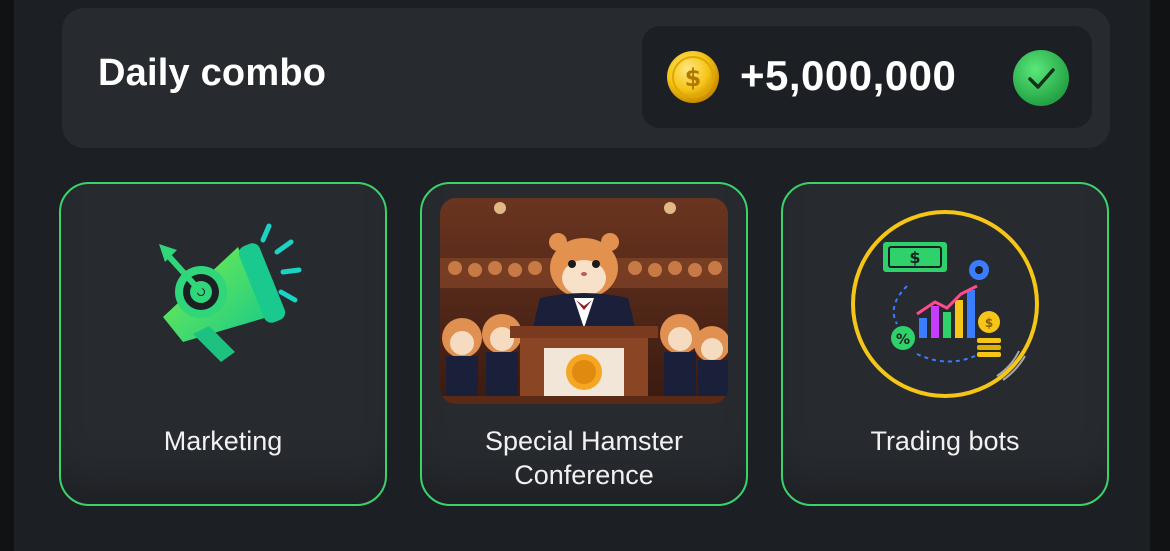 The width and height of the screenshot is (1170, 551). Describe the element at coordinates (584, 301) in the screenshot. I see `hamster-conference-image` at that location.